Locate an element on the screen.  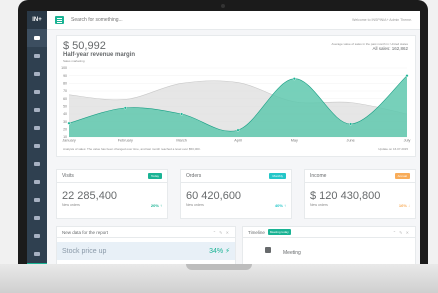
sidebar-item-magic is located at coordinates (37, 254).